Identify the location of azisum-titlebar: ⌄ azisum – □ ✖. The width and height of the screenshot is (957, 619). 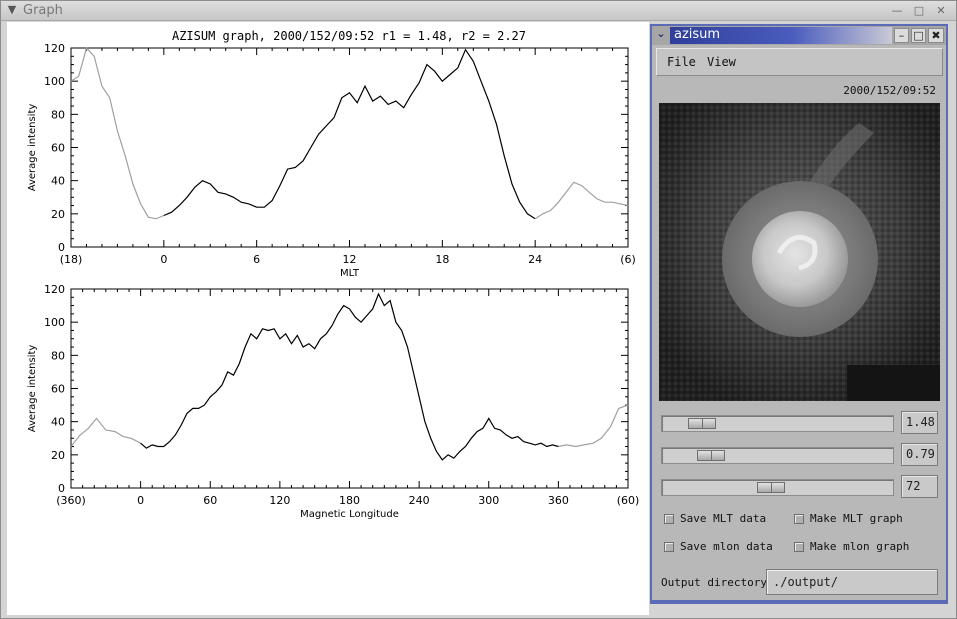
(799, 35).